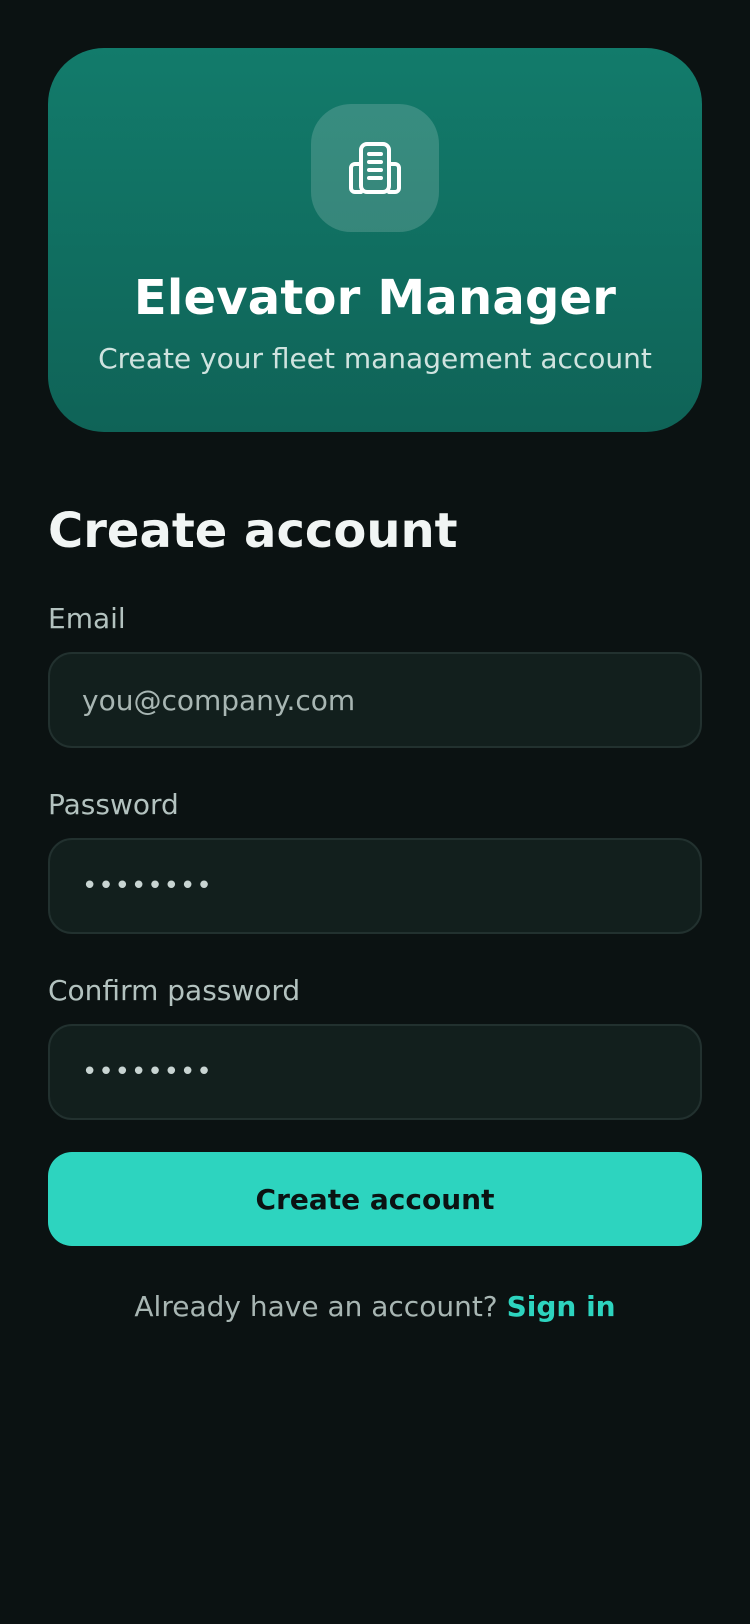  I want to click on confirm-password-field: ••••••••, so click(375, 1072).